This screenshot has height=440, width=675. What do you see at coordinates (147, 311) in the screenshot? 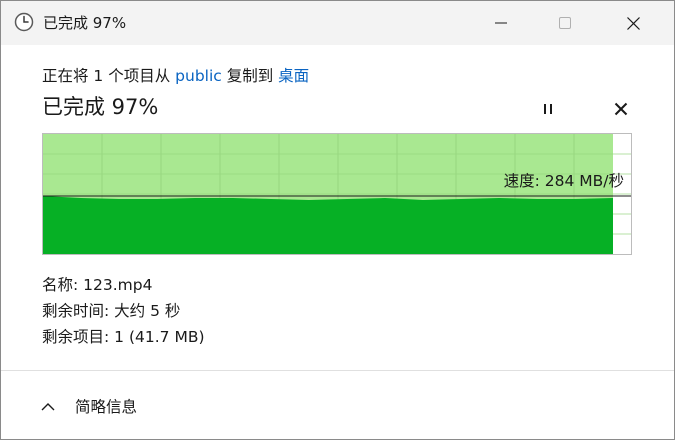
I see `time-remaining-value: 大约 5 秒` at bounding box center [147, 311].